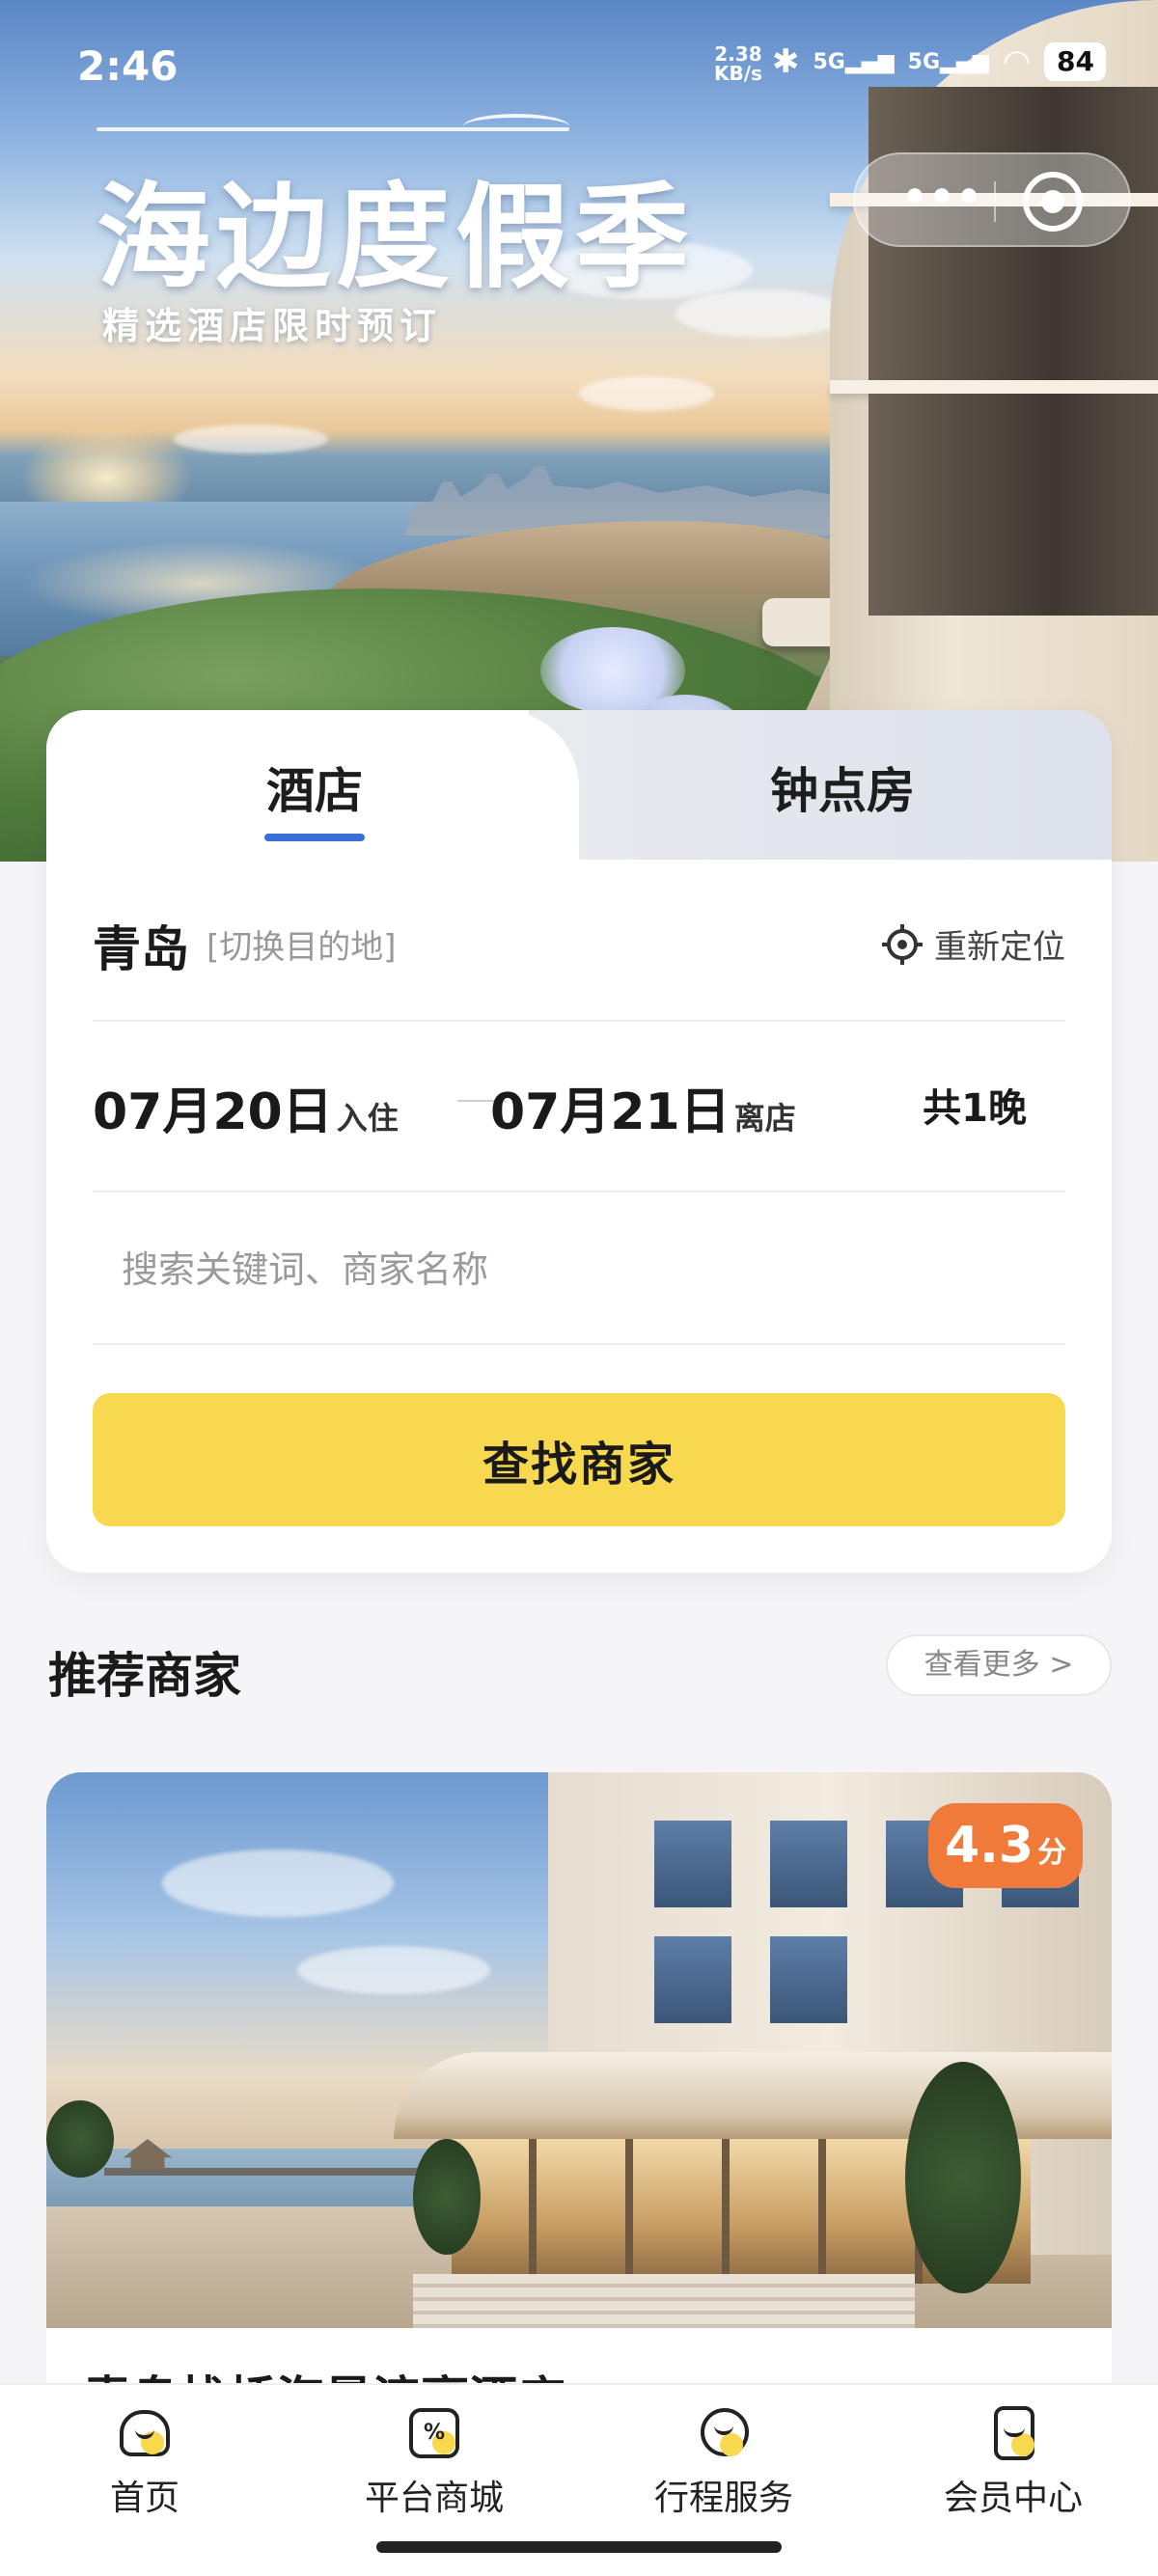  I want to click on tab-member: 会员中心, so click(1013, 2462).